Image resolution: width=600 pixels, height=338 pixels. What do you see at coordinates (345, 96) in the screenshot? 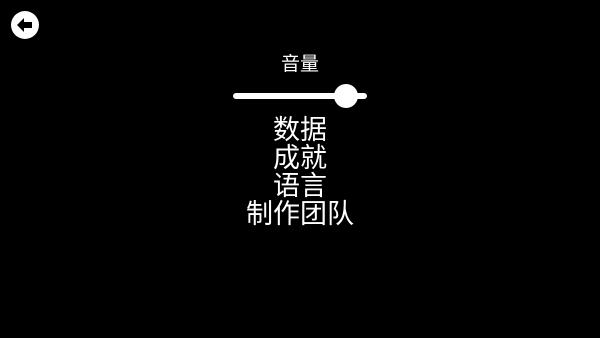
I see `volume-slider-thumb` at bounding box center [345, 96].